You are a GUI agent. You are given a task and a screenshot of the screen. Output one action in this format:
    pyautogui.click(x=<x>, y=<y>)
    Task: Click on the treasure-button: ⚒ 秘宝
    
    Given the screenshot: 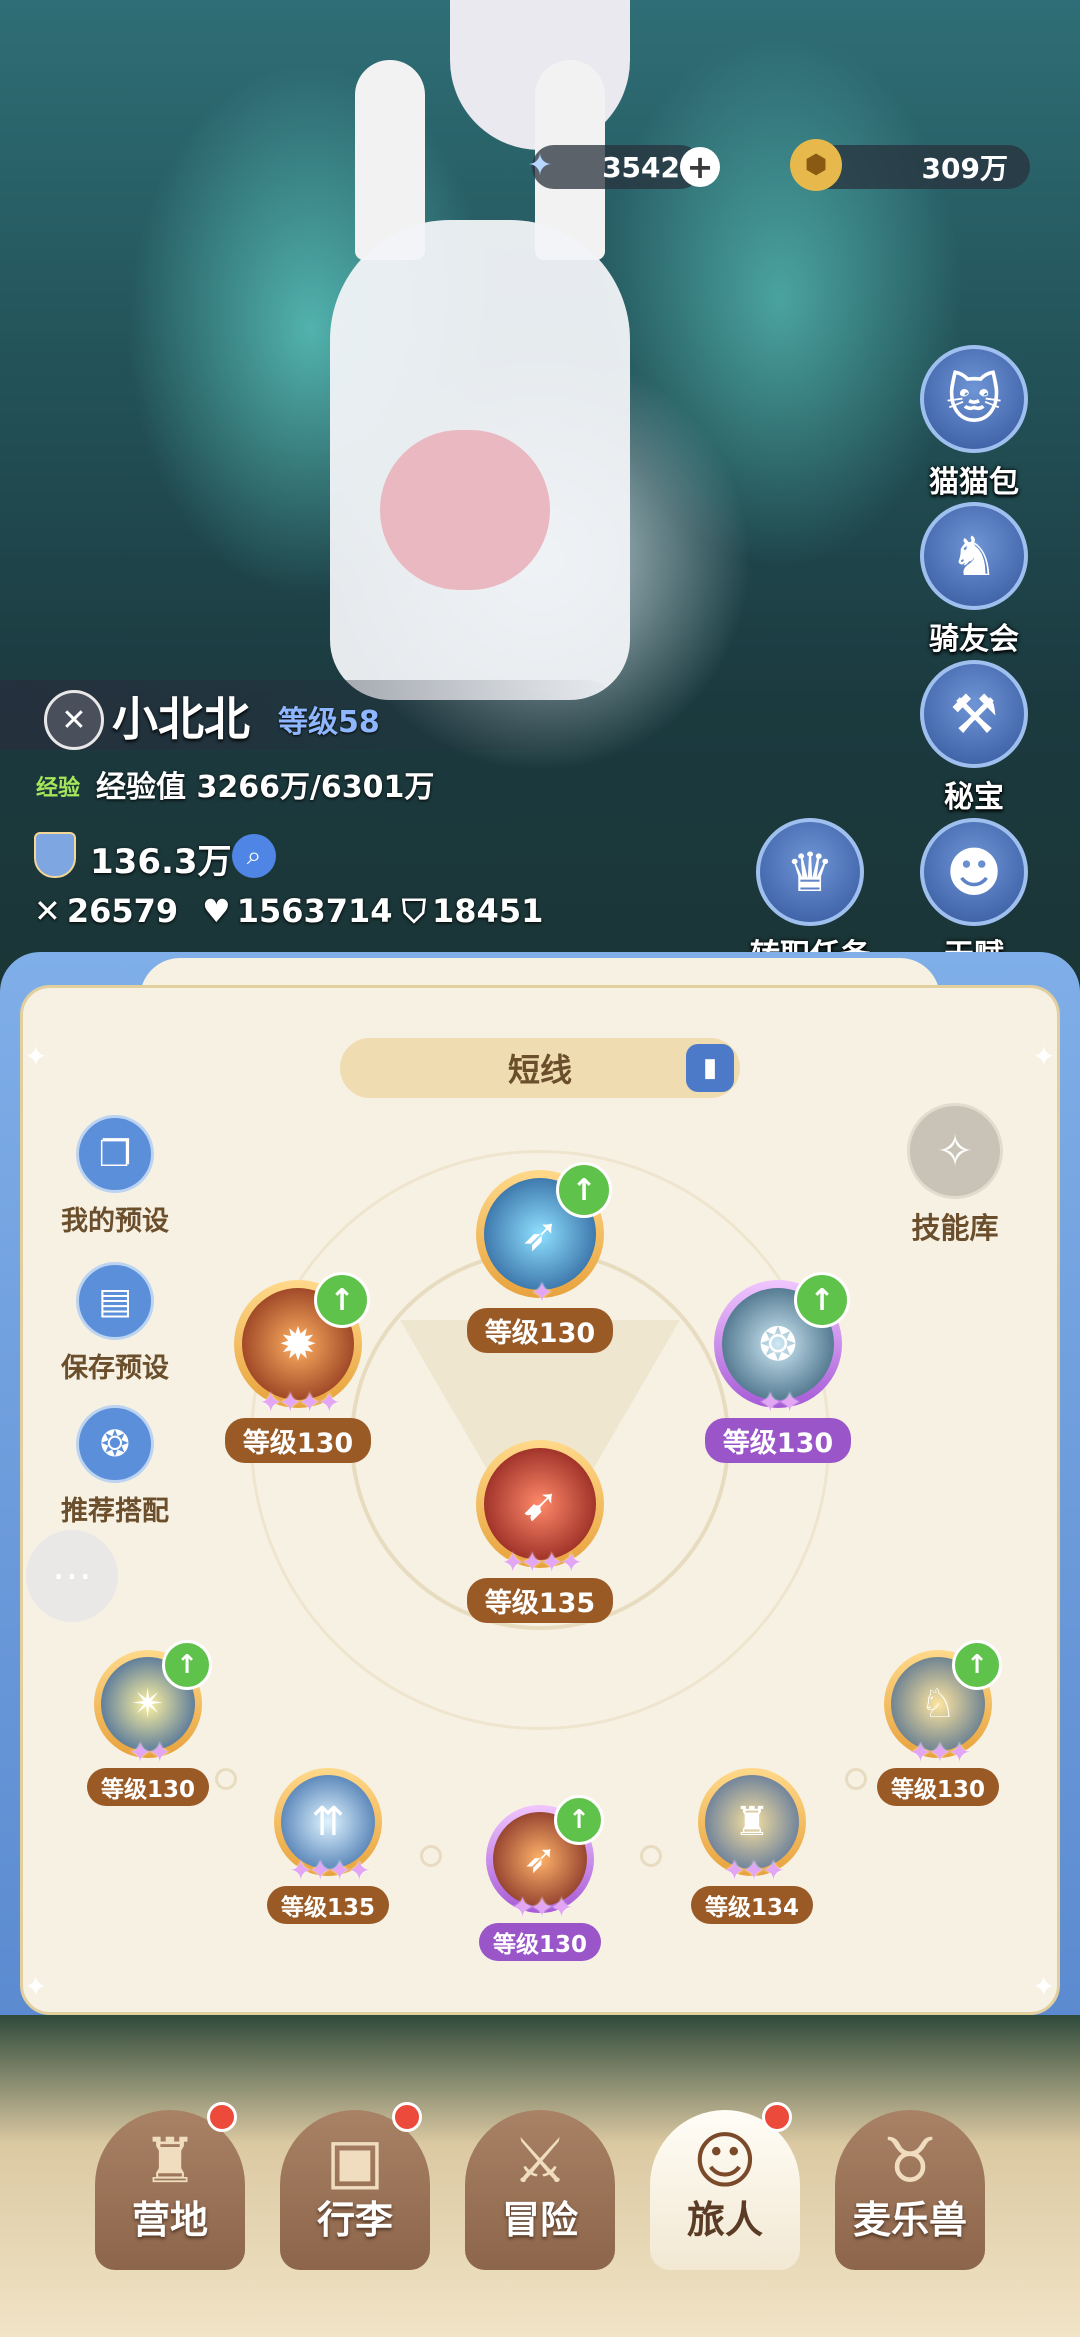 What is the action you would take?
    pyautogui.click(x=974, y=738)
    